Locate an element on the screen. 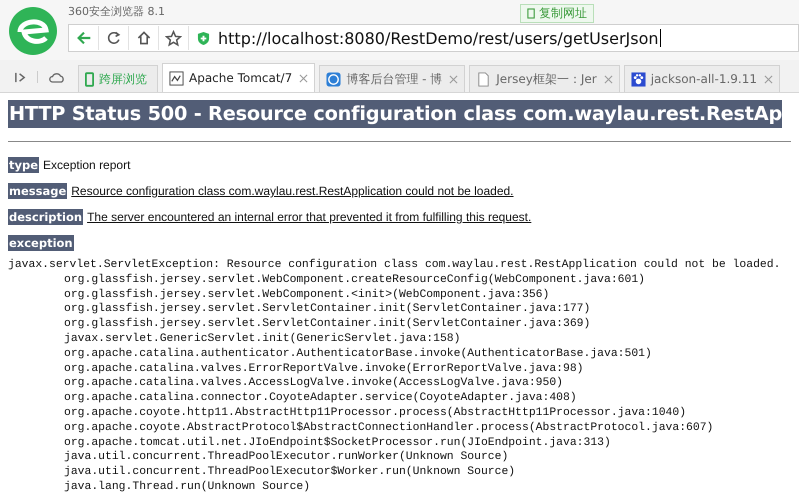  stack-trace-line: org.glassfish.jersey.servlet.ServletContainer.init(ServletContainer.java:177) is located at coordinates (327, 310).